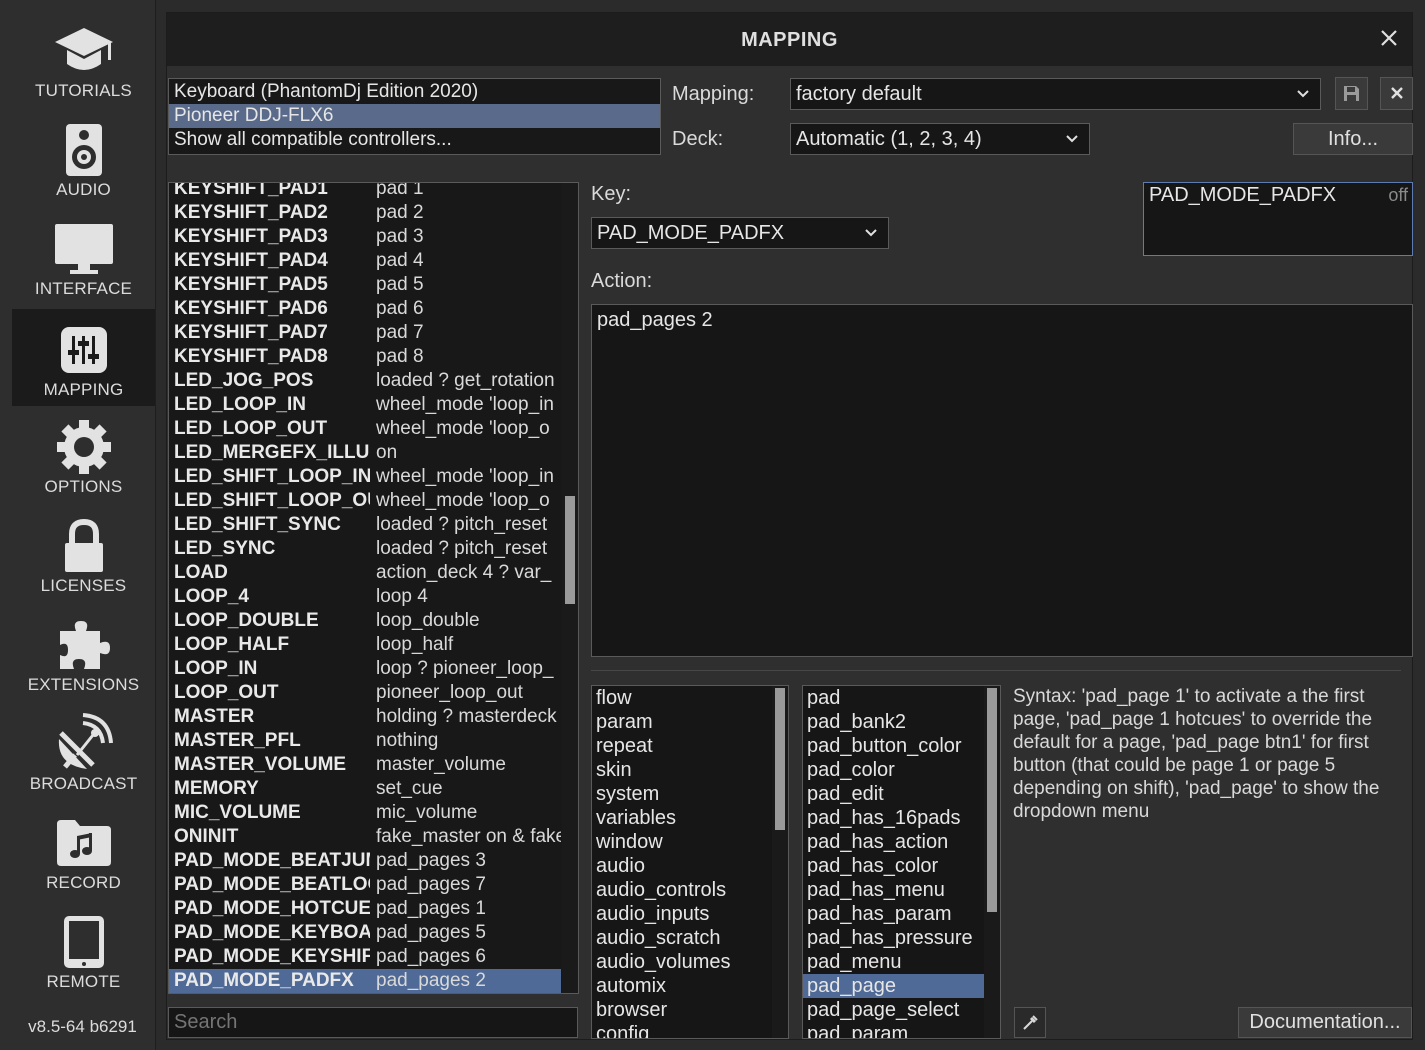 This screenshot has height=1050, width=1425. I want to click on verb-item: pad_has_pressure, so click(893, 938).